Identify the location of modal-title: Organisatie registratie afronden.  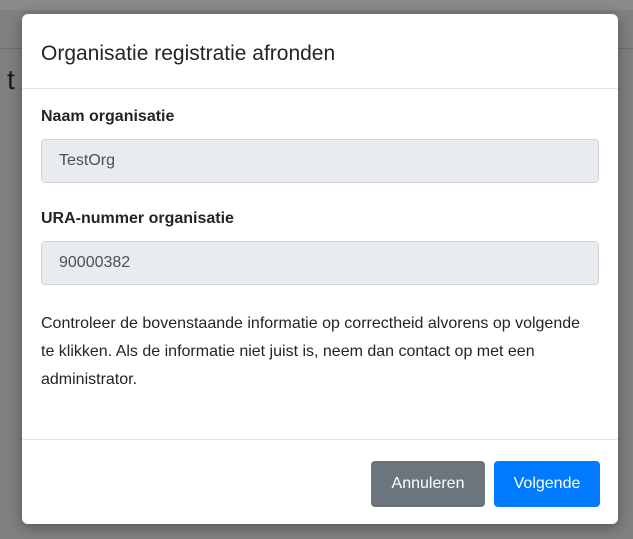
(188, 53).